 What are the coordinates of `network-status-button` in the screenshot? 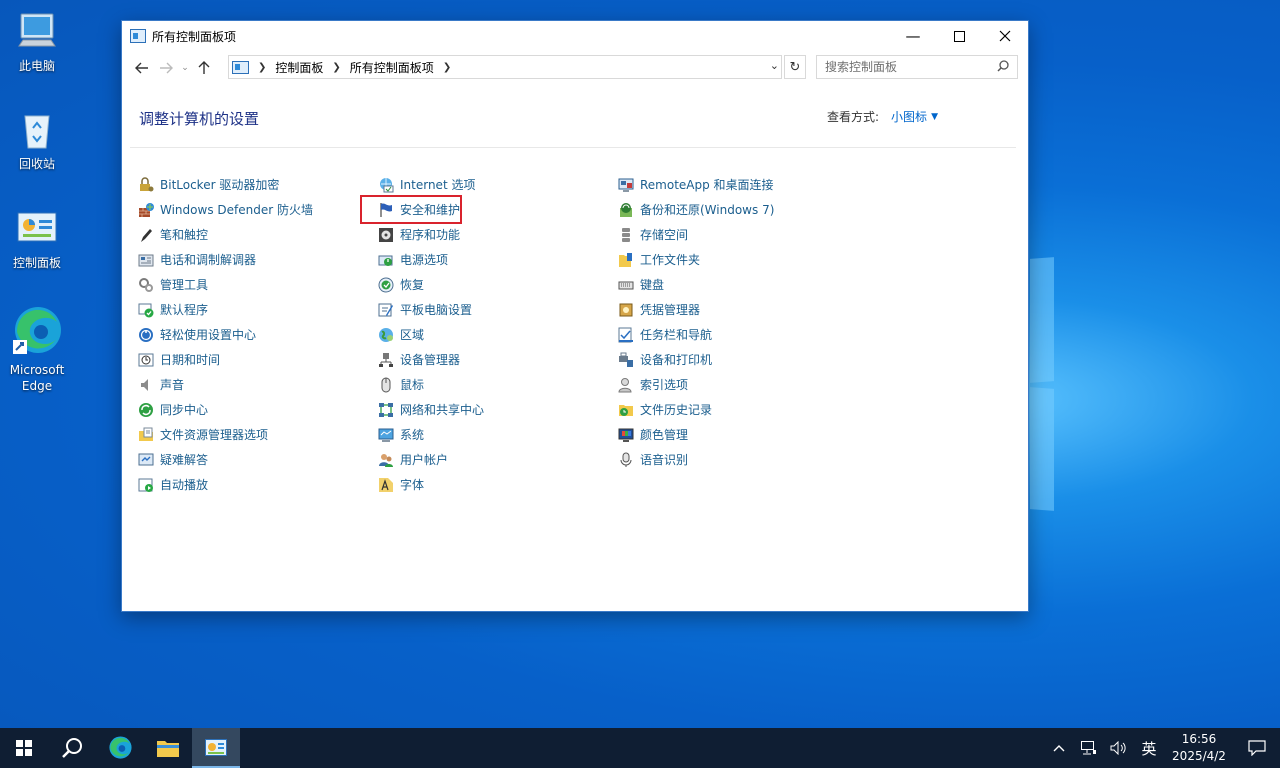 It's located at (1089, 748).